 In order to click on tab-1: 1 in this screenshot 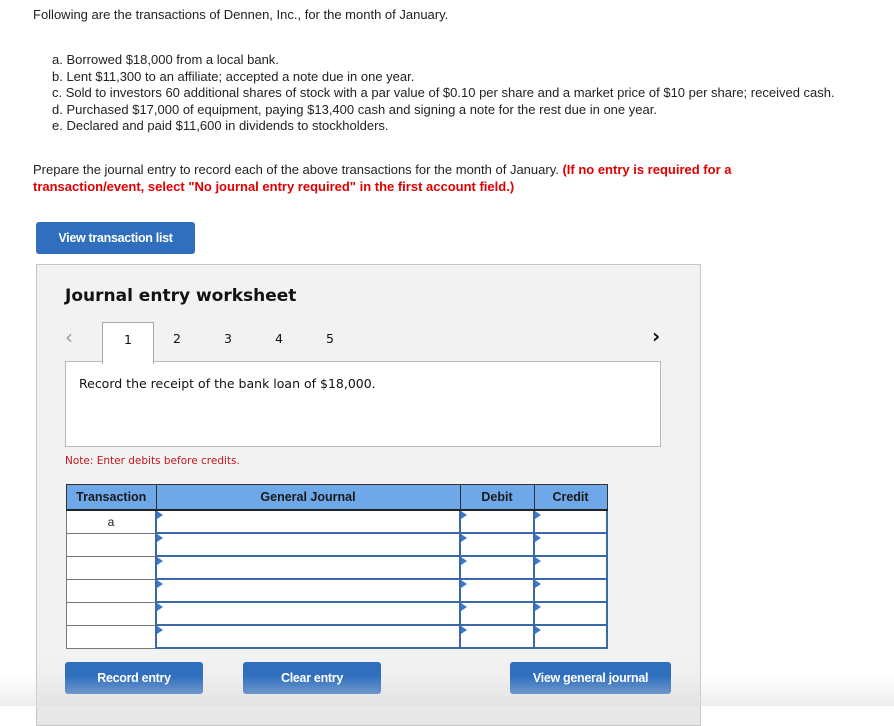, I will do `click(128, 343)`.